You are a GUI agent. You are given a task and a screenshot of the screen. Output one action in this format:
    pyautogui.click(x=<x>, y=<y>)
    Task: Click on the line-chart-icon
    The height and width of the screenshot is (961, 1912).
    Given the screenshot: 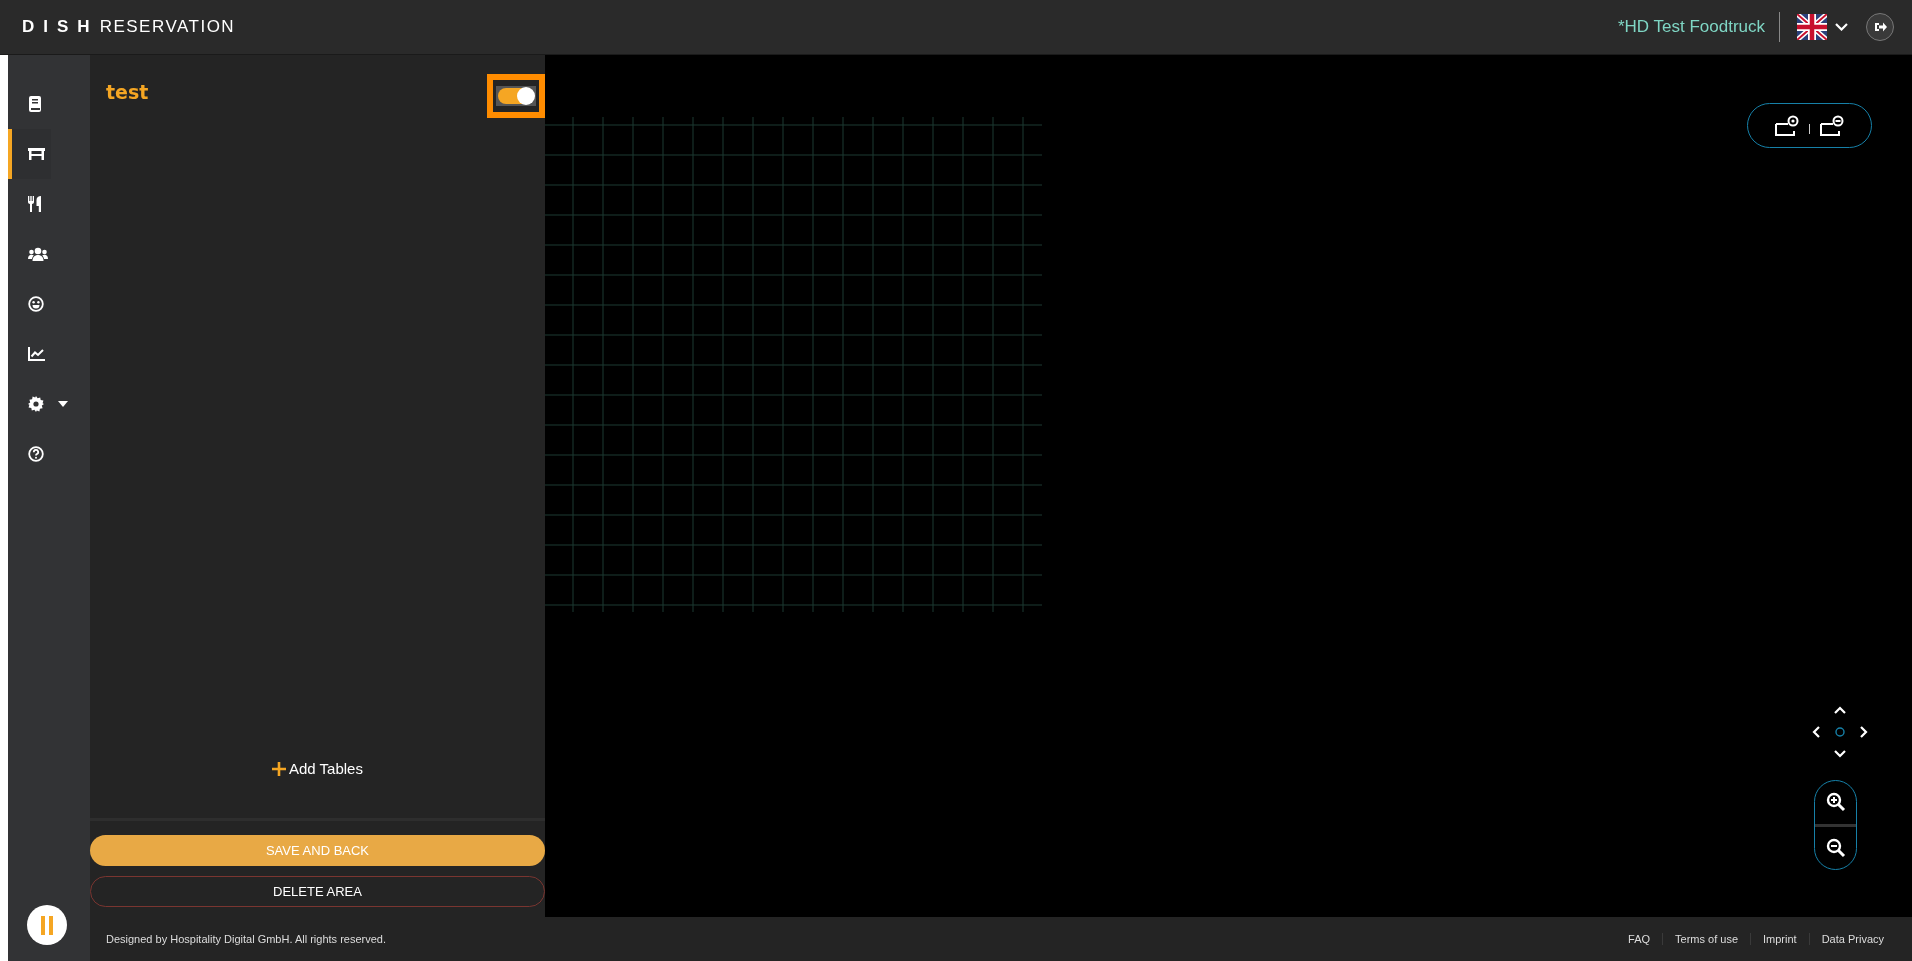 What is the action you would take?
    pyautogui.click(x=36, y=354)
    